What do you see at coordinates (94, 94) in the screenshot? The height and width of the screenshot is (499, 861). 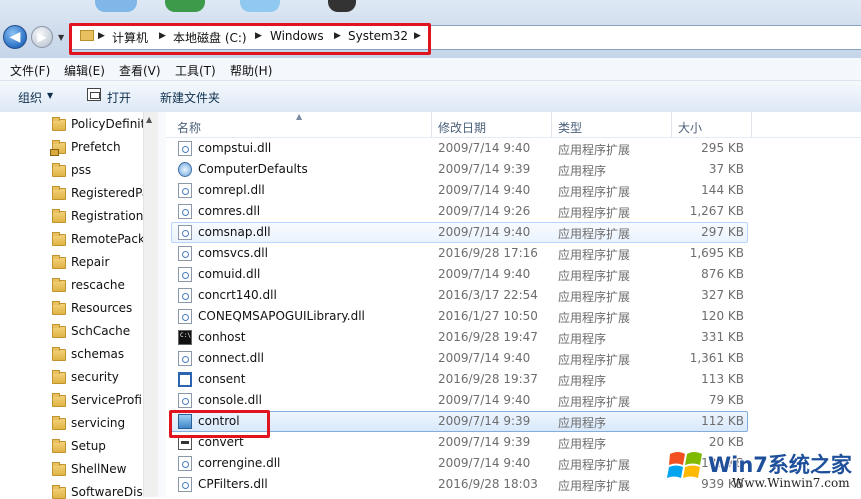 I see `open-icon` at bounding box center [94, 94].